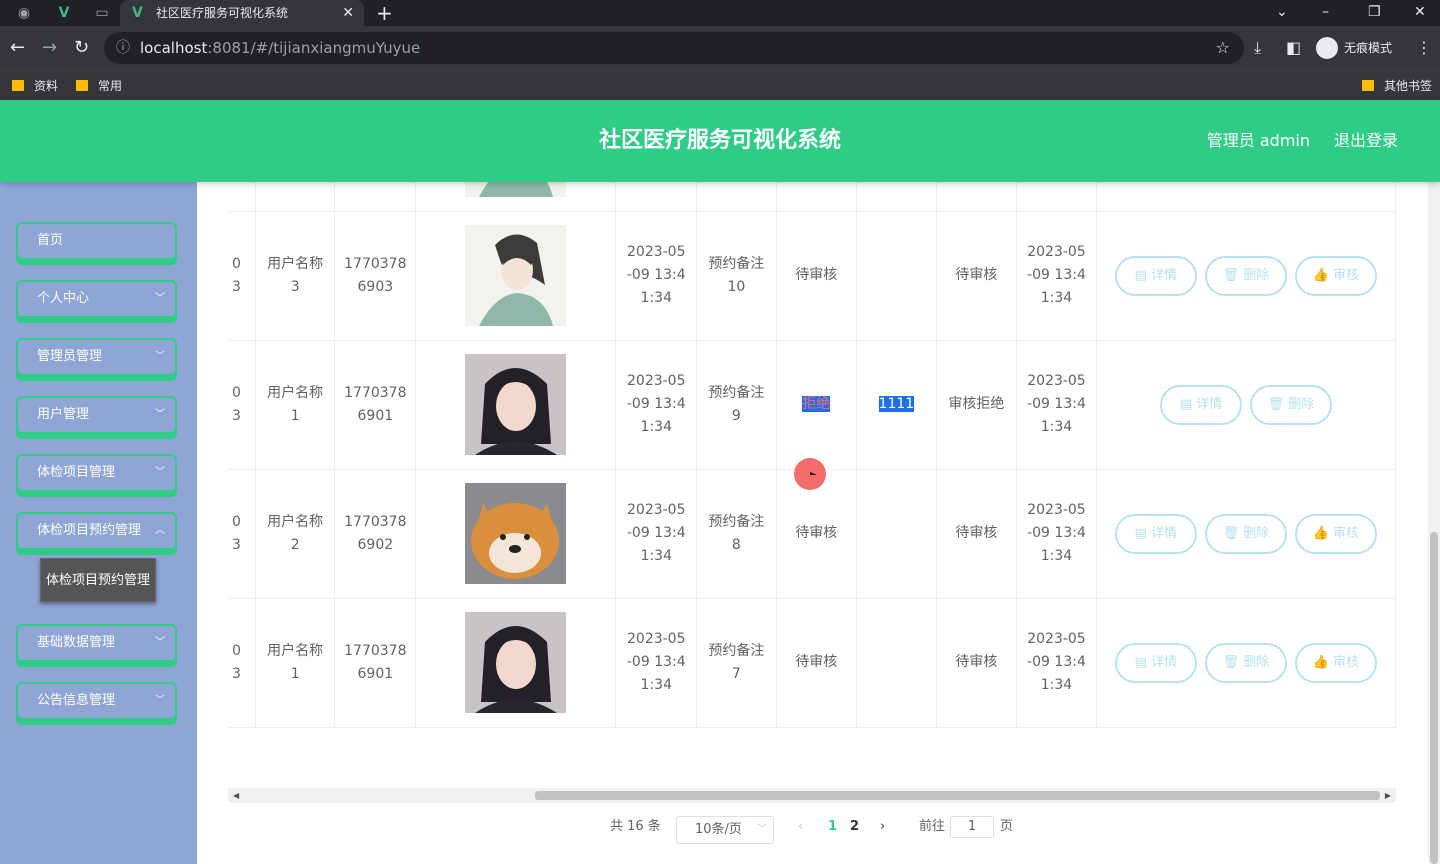 This screenshot has width=1440, height=864. Describe the element at coordinates (236, 795) in the screenshot. I see `scroll-left-icon: ◀` at that location.